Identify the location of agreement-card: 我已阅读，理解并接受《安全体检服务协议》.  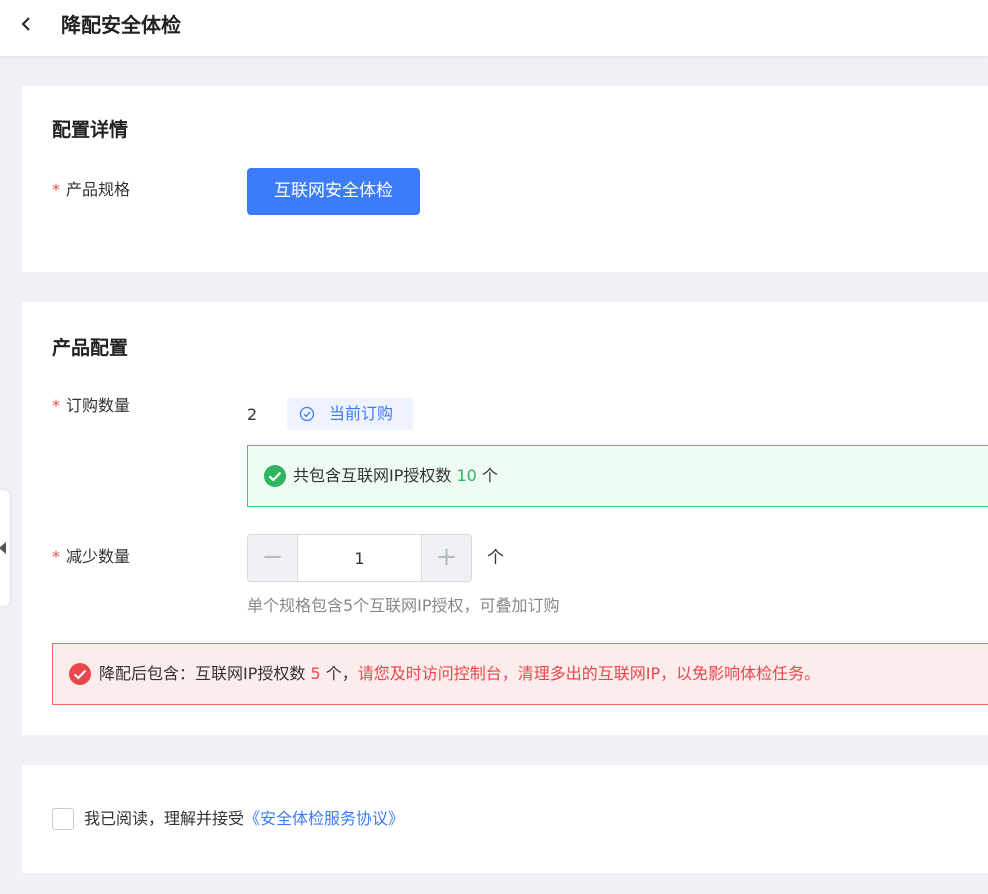
(505, 819).